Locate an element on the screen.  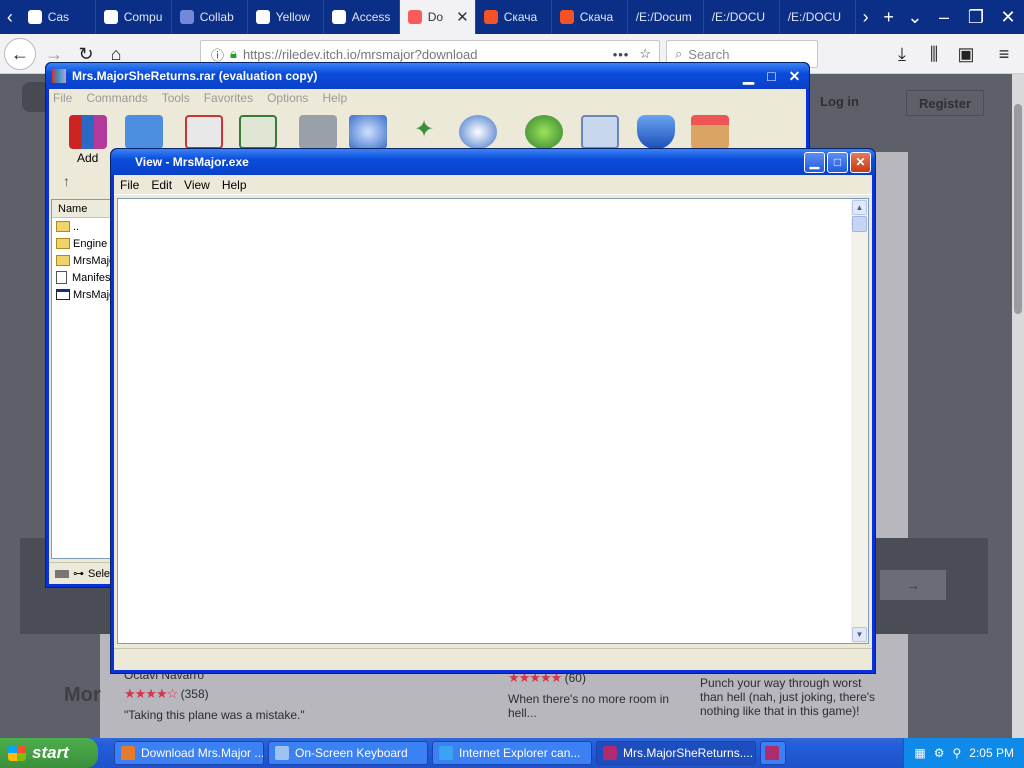
bookmark-star-icon: ☆ is located at coordinates (645, 54).